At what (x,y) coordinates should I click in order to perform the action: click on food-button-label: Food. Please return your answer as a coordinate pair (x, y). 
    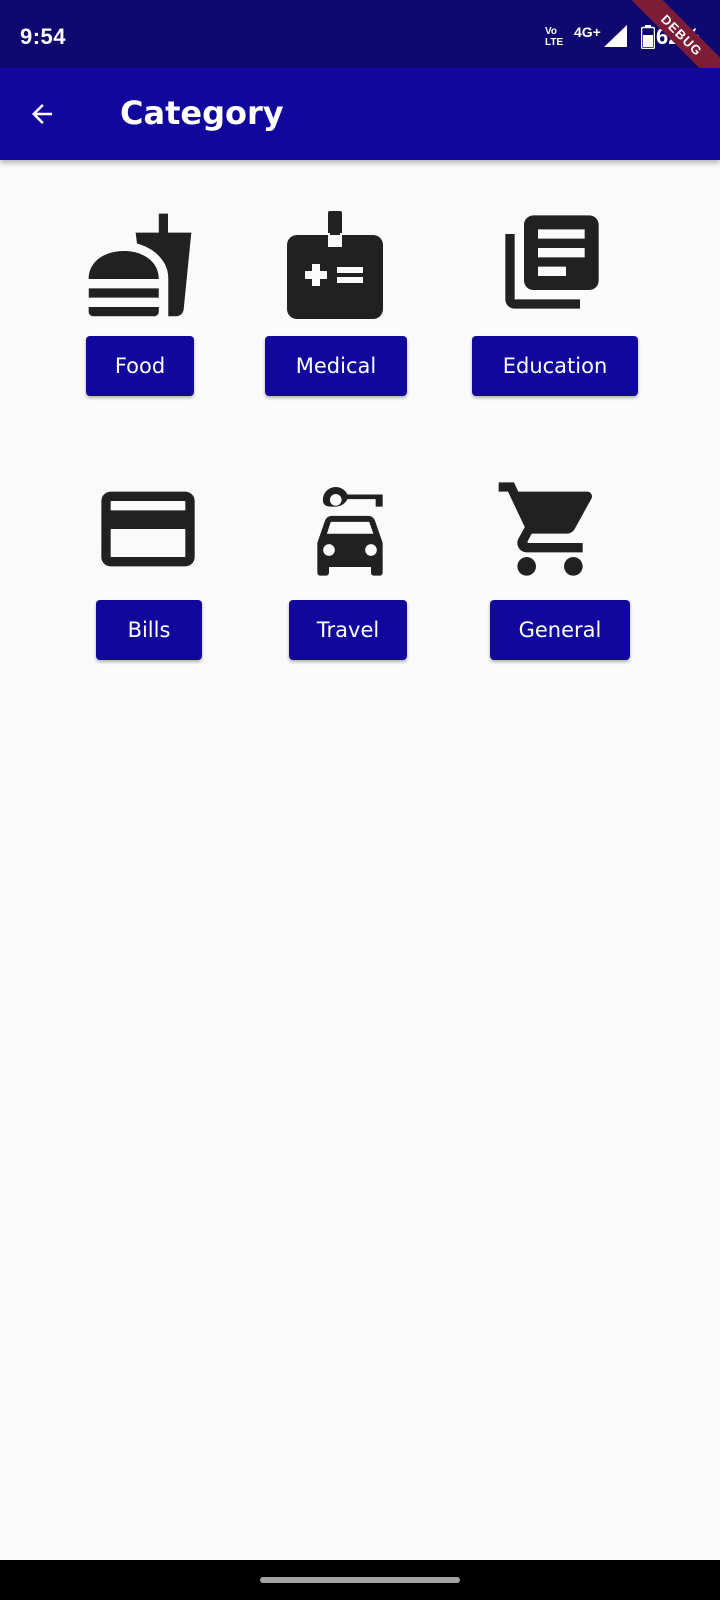
    Looking at the image, I should click on (140, 366).